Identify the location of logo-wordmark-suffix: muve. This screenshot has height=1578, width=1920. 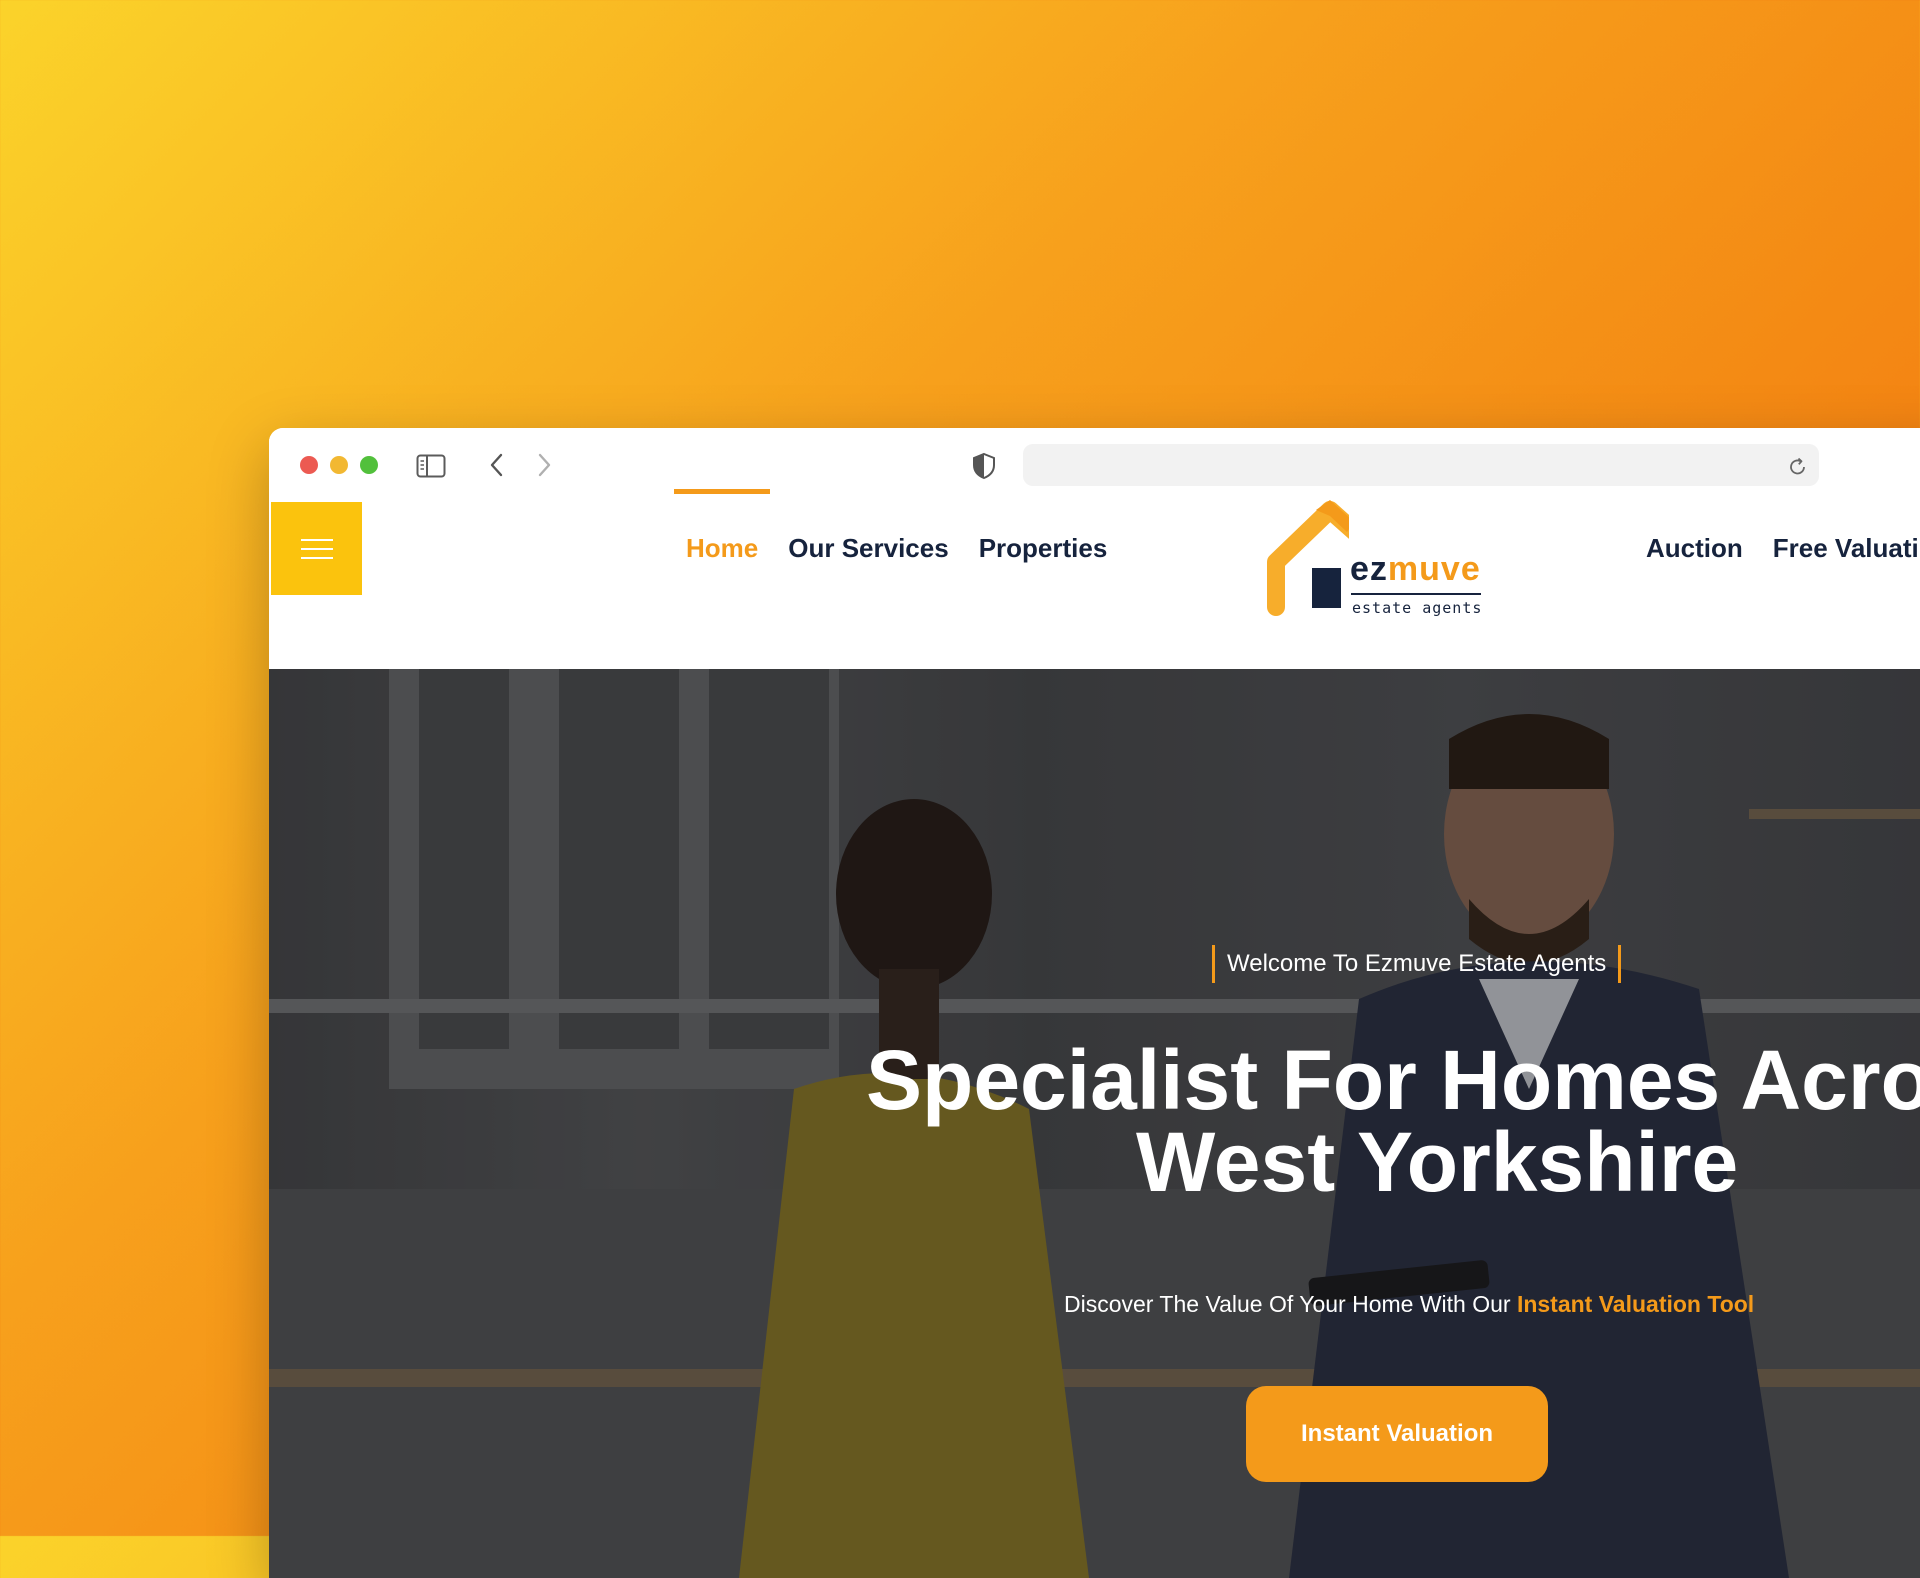
(1434, 569).